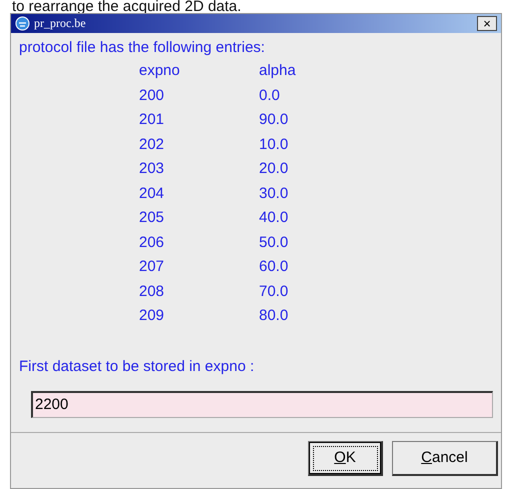 The height and width of the screenshot is (489, 505). I want to click on table-cell-text: 200, so click(152, 95).